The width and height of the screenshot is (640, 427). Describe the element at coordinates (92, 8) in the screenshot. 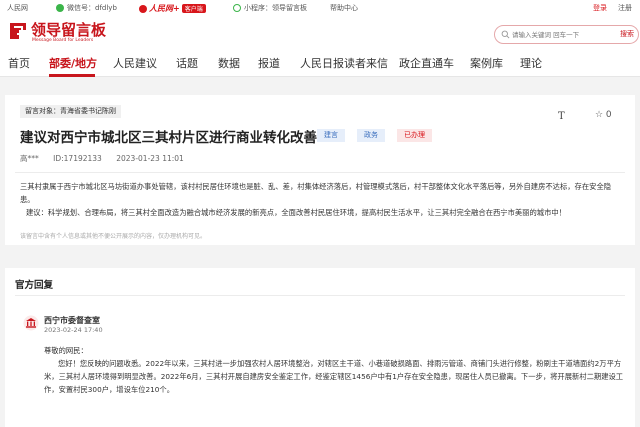

I see `wechat-label: 微信号：dfdlyb` at that location.